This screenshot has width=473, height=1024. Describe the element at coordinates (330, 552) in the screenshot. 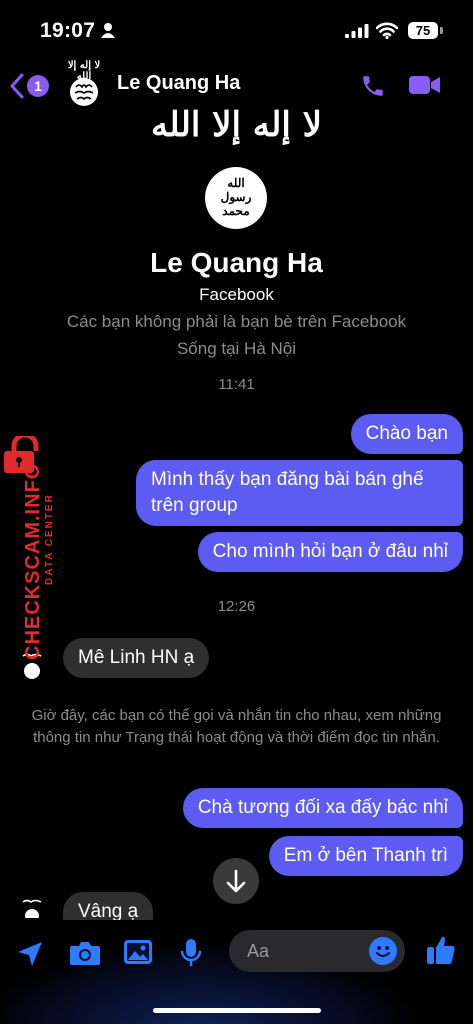

I see `message-outgoing: Cho mình hỏi bạn ở đâu nhỉ` at that location.